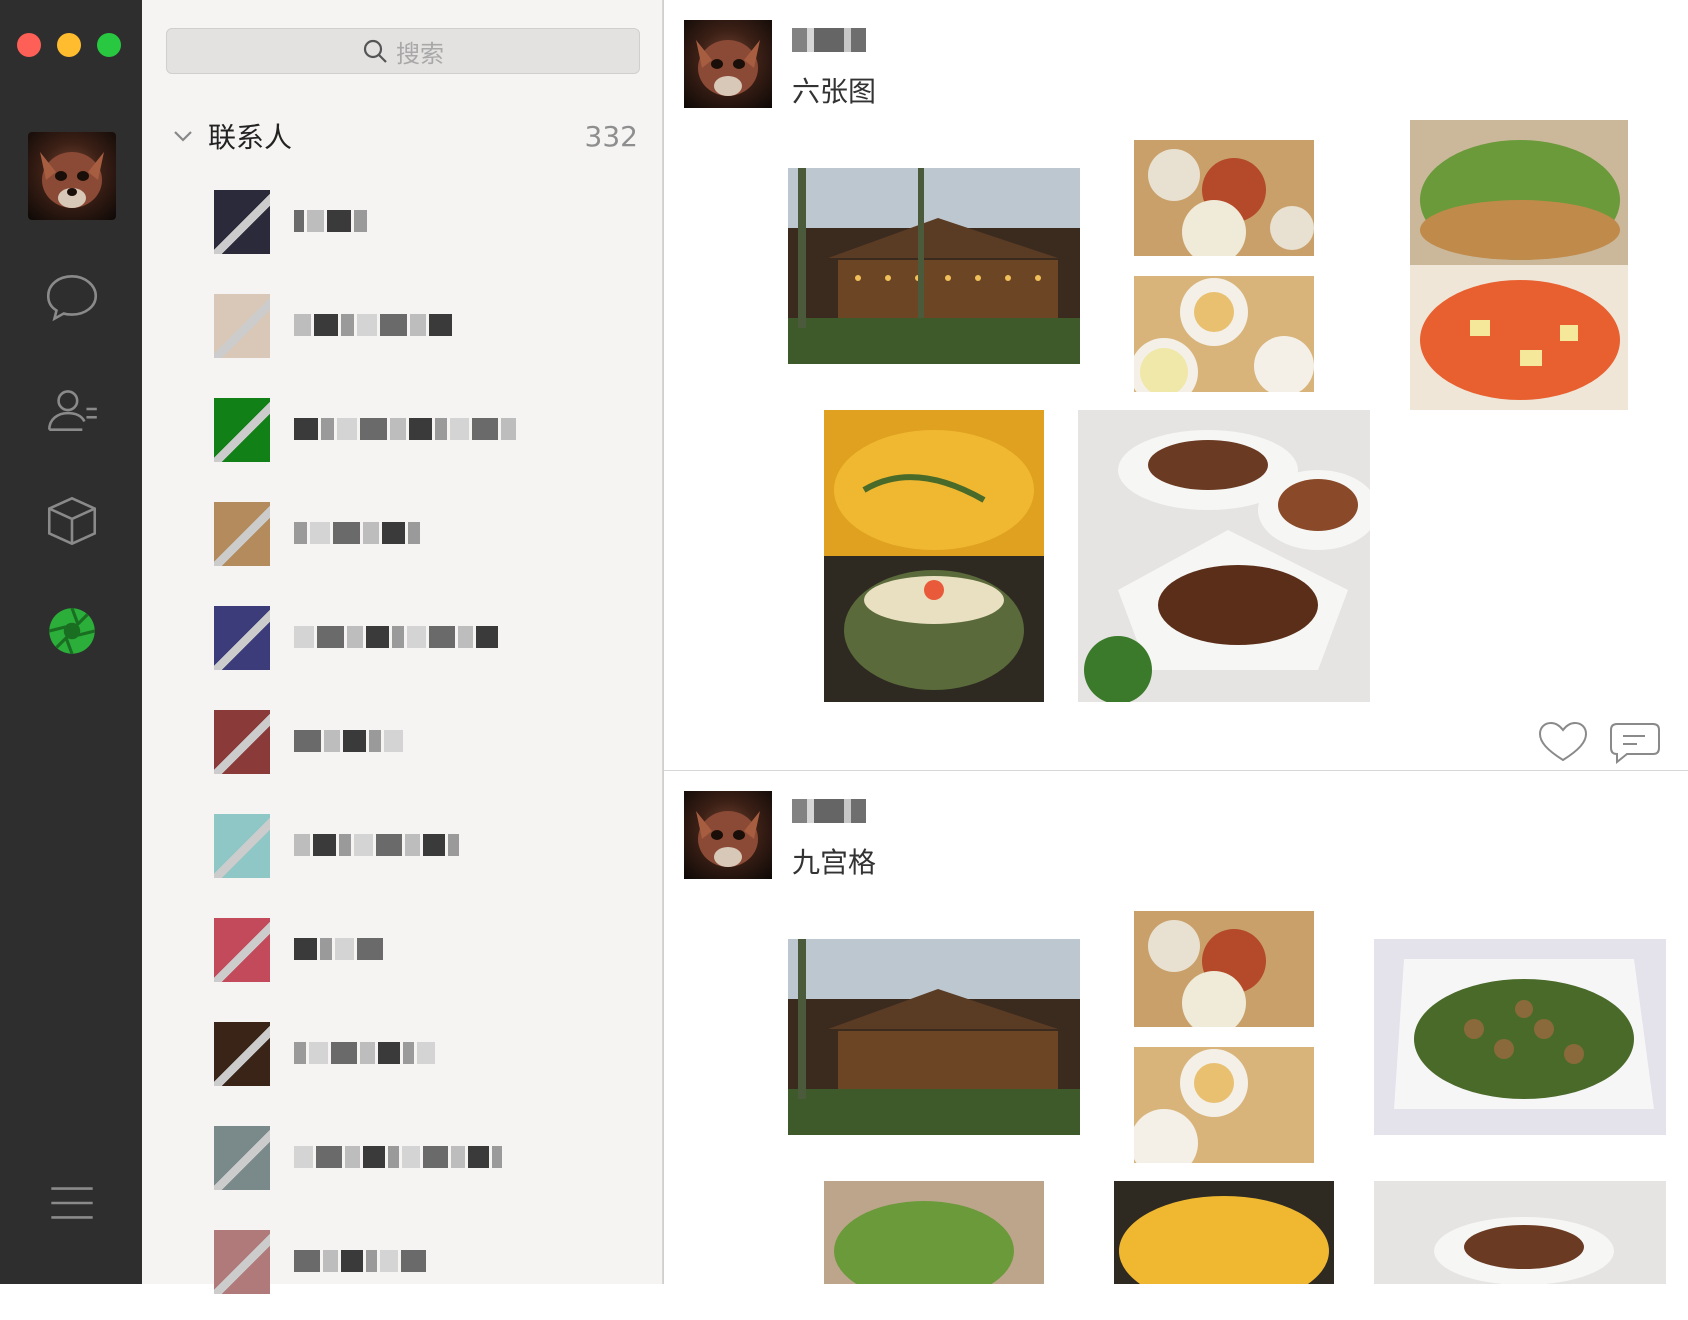  What do you see at coordinates (405, 136) in the screenshot?
I see `contacts-group-header: 联系人 332` at bounding box center [405, 136].